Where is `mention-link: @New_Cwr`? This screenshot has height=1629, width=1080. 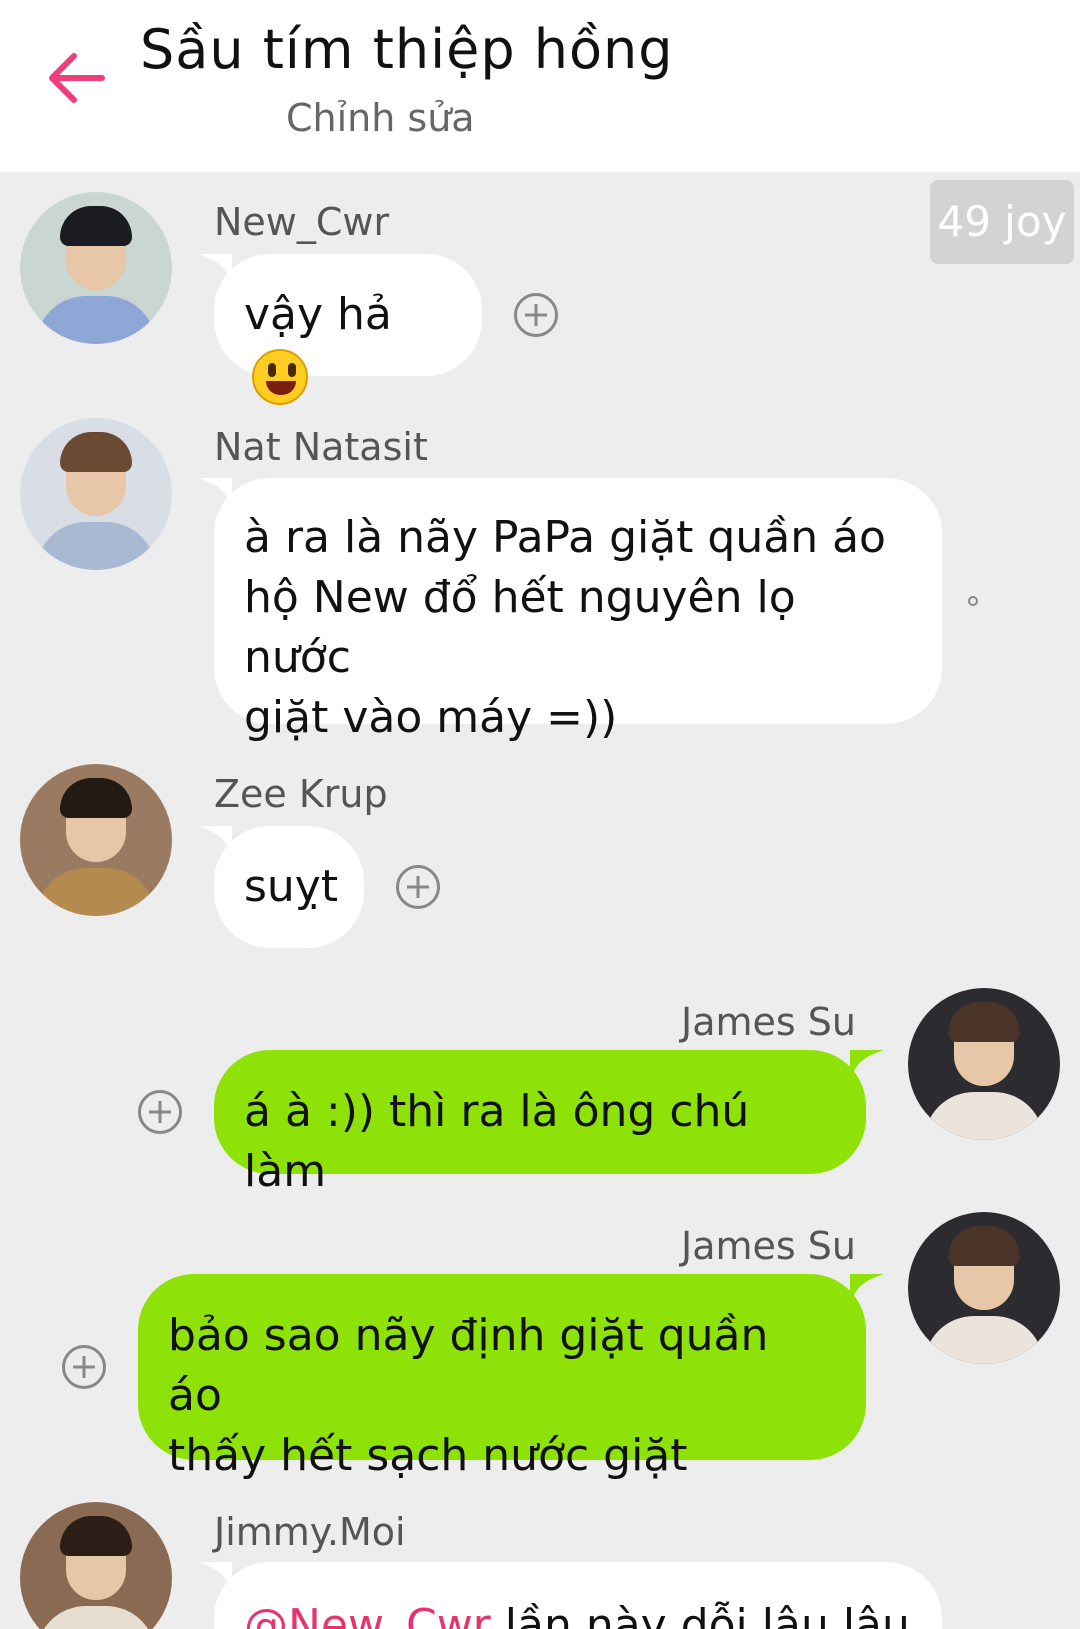
mention-link: @New_Cwr is located at coordinates (367, 1614).